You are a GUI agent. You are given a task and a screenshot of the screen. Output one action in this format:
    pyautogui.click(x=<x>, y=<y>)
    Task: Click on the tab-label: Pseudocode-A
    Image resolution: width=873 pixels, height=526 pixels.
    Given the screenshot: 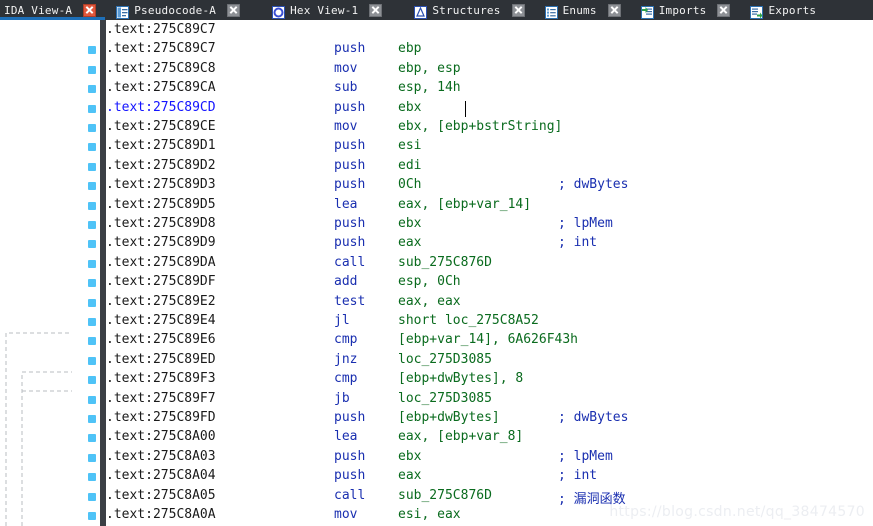 What is the action you would take?
    pyautogui.click(x=175, y=10)
    